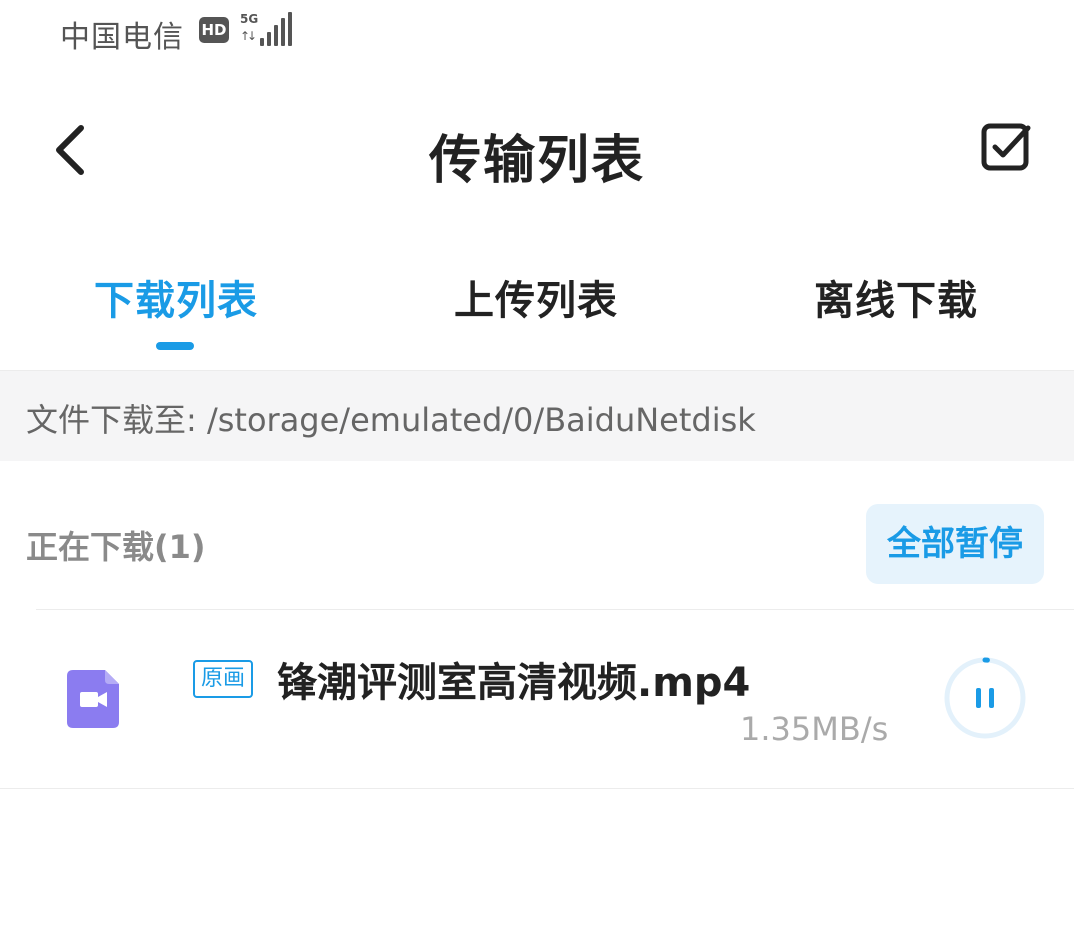 This screenshot has width=1074, height=926. I want to click on divider, so click(537, 788).